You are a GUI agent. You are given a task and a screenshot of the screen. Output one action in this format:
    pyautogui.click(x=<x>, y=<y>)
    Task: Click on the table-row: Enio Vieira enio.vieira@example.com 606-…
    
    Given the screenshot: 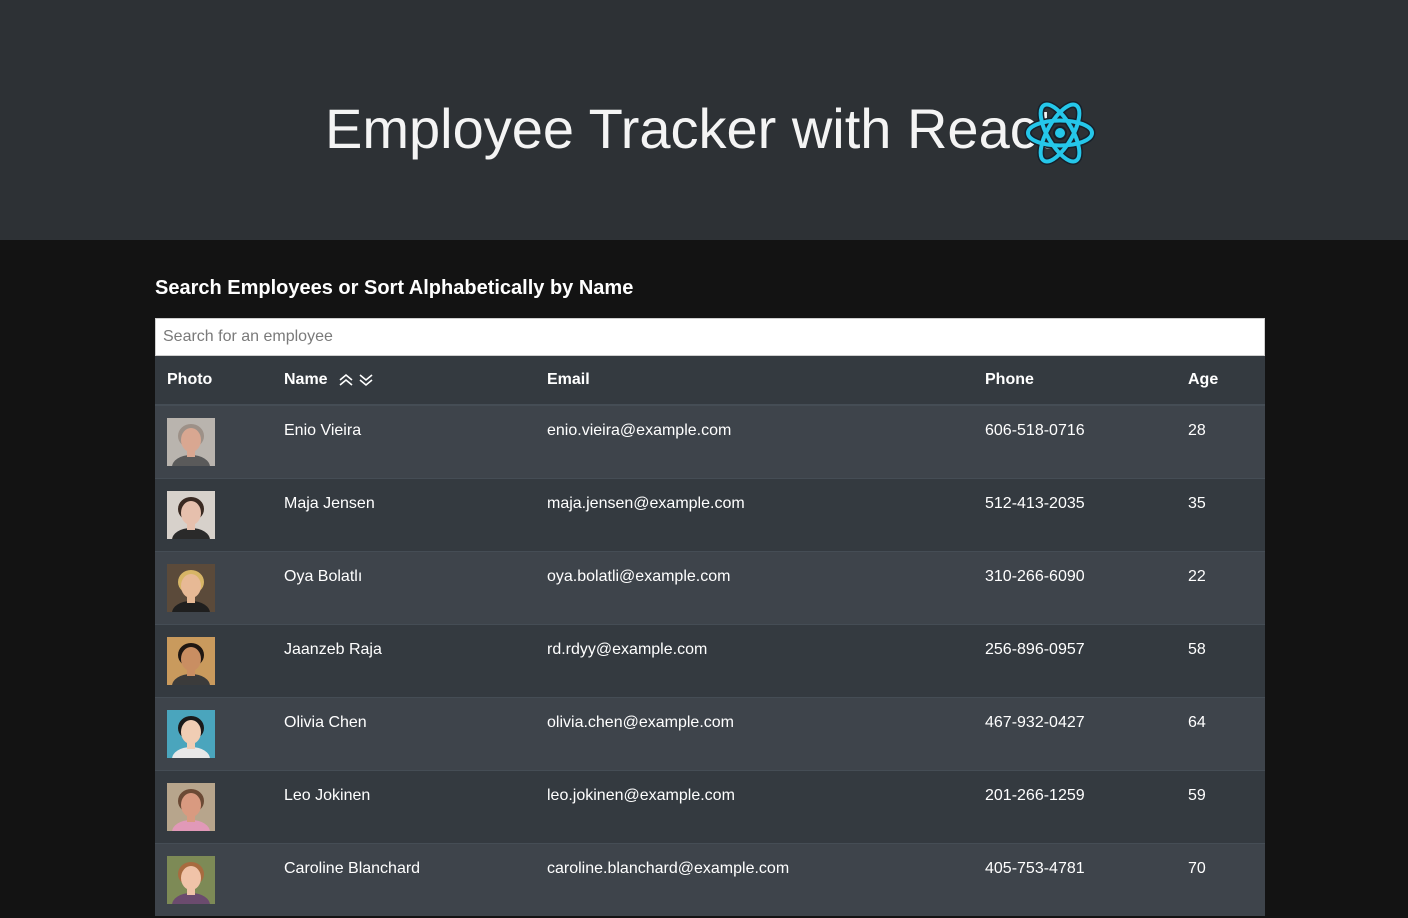 What is the action you would take?
    pyautogui.click(x=710, y=441)
    